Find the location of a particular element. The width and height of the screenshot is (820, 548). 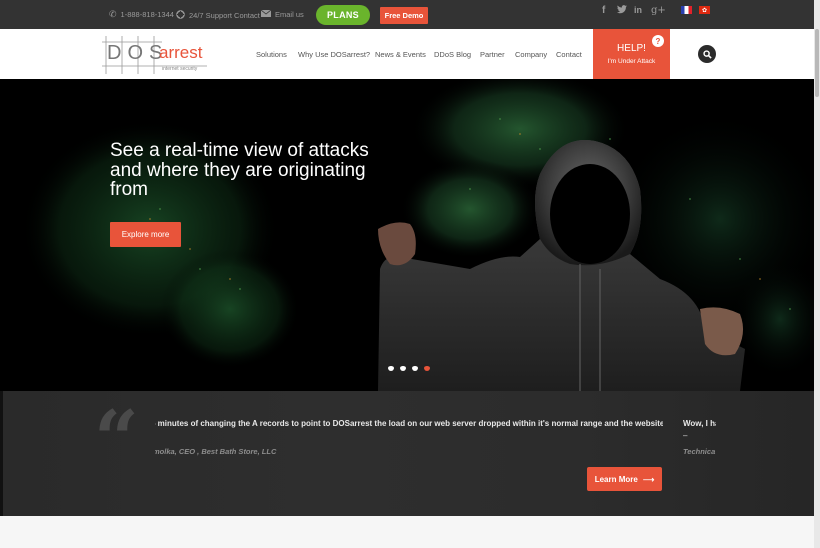

content-area-below is located at coordinates (407, 532).